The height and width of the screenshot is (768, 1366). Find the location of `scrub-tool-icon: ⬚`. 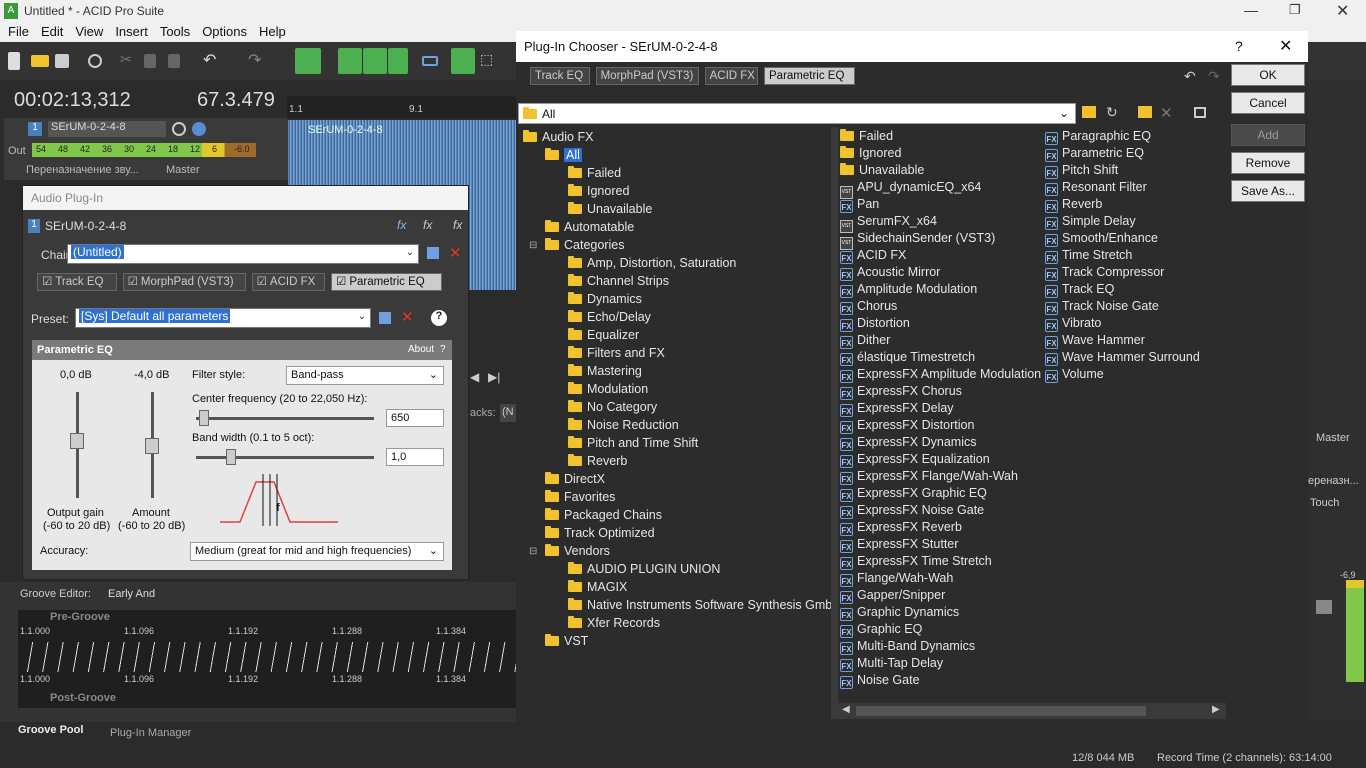

scrub-tool-icon: ⬚ is located at coordinates (489, 60).